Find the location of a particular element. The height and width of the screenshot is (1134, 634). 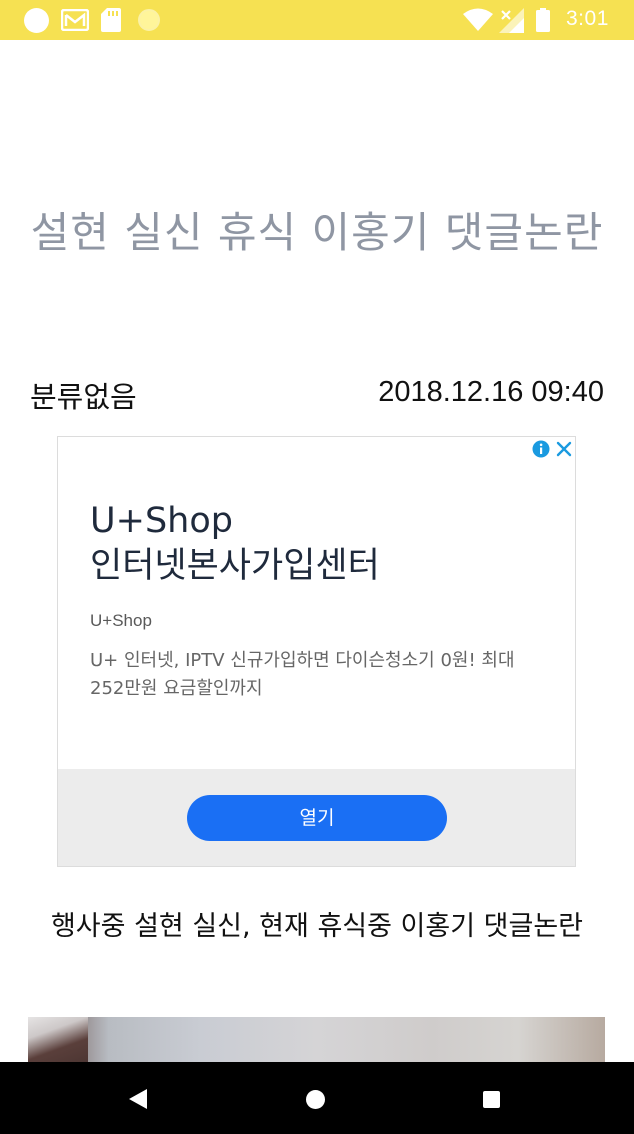

mail-icon is located at coordinates (75, 20).